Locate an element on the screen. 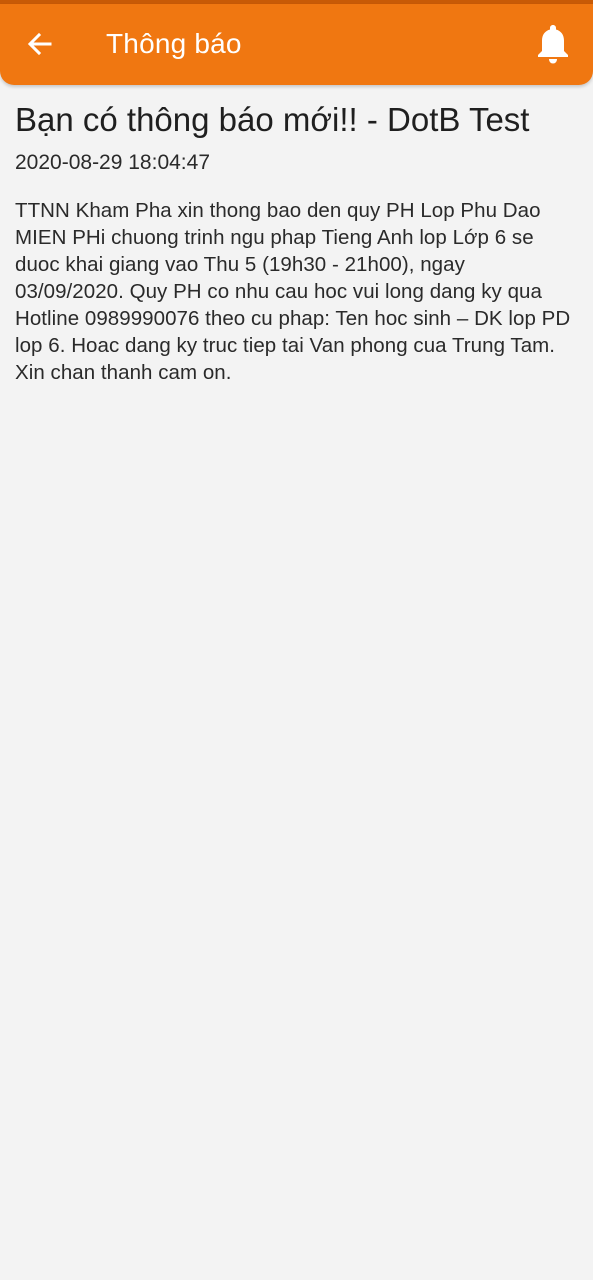  bell-icon is located at coordinates (553, 44).